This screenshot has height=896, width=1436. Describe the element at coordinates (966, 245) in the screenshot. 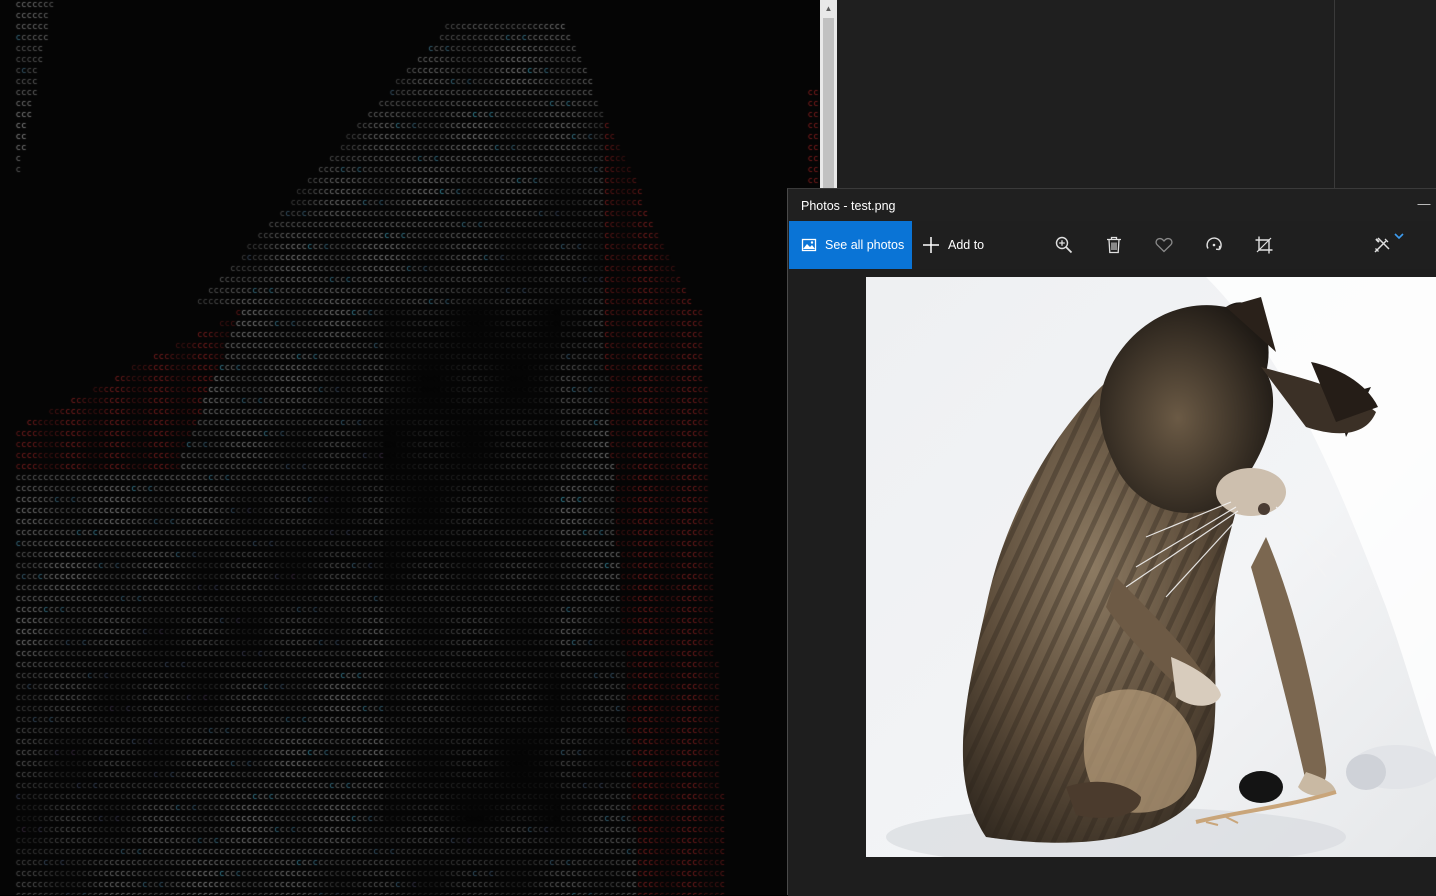

I see `add-to-label: Add to` at that location.